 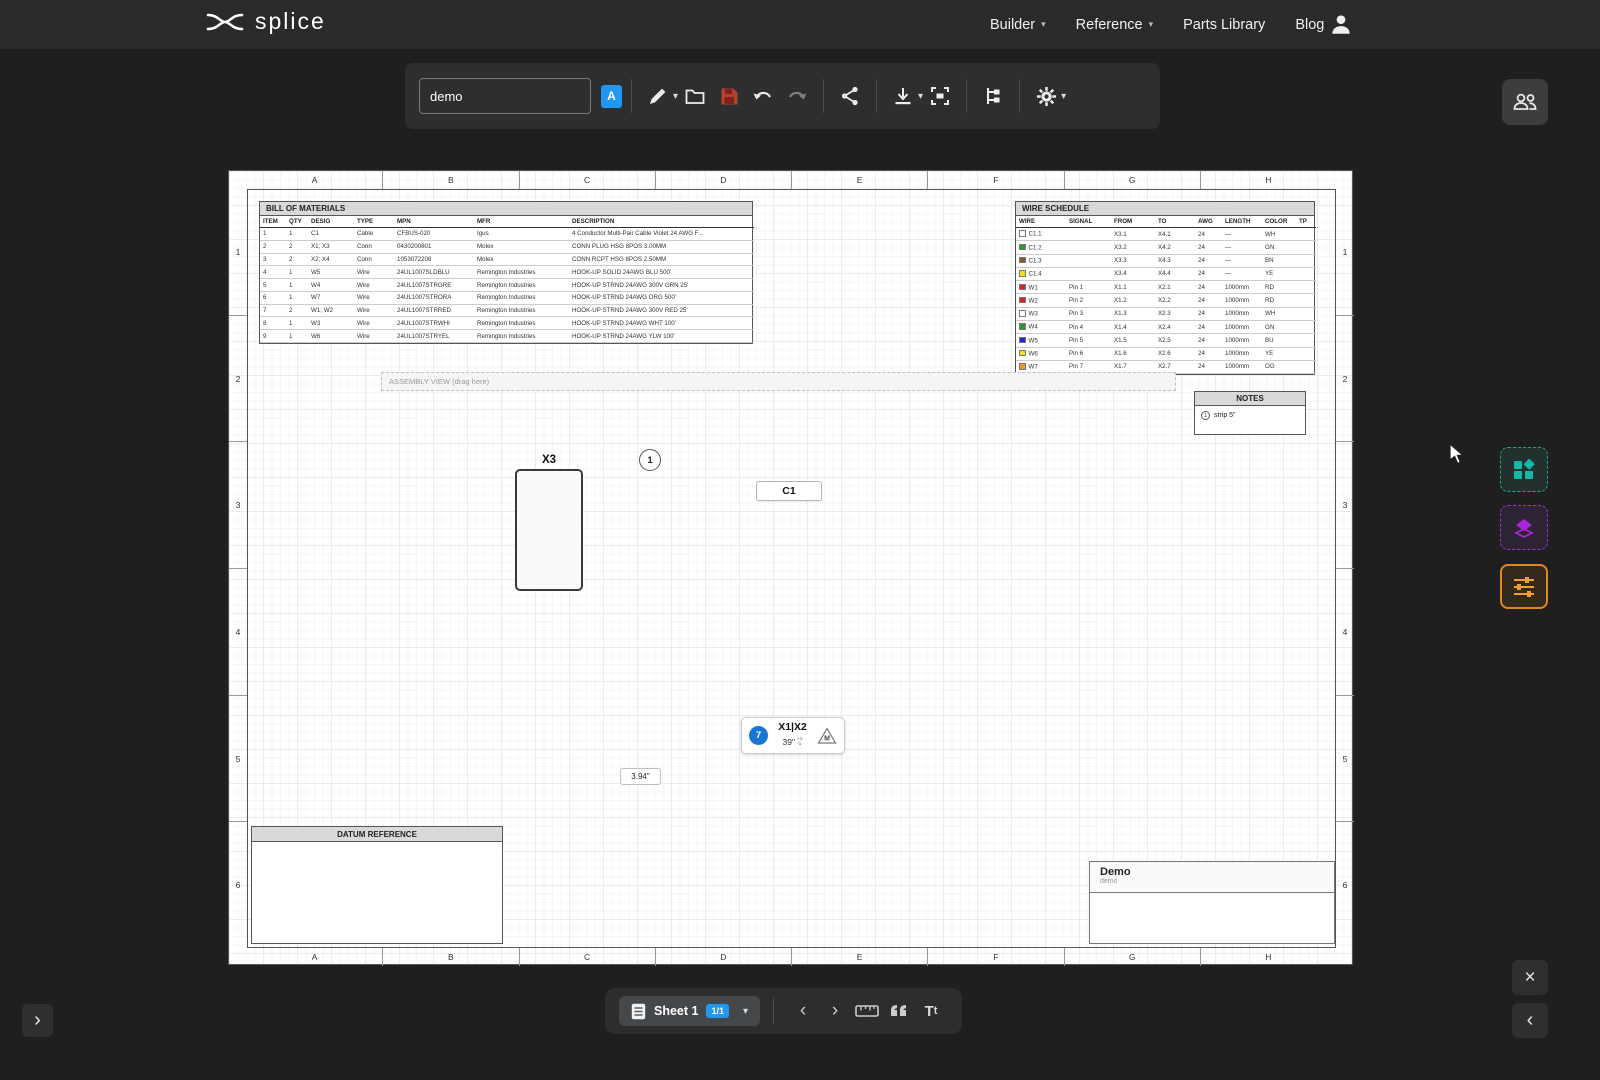 What do you see at coordinates (1133, 354) in the screenshot?
I see `wire-schedule-cell: X1.6` at bounding box center [1133, 354].